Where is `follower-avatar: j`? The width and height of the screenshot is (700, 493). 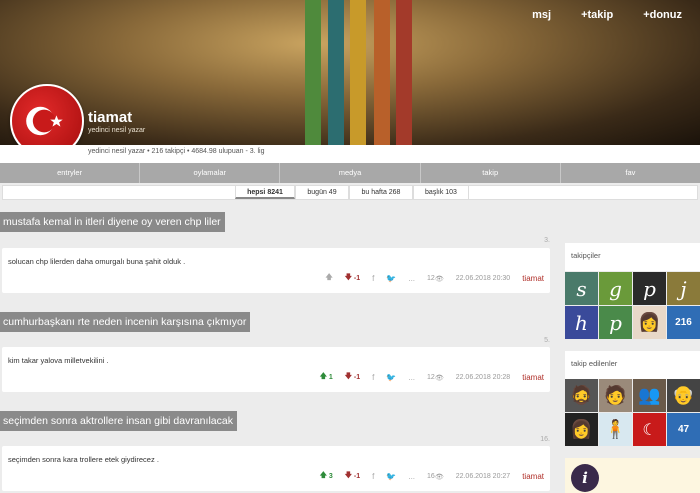
follower-avatar: j is located at coordinates (683, 288).